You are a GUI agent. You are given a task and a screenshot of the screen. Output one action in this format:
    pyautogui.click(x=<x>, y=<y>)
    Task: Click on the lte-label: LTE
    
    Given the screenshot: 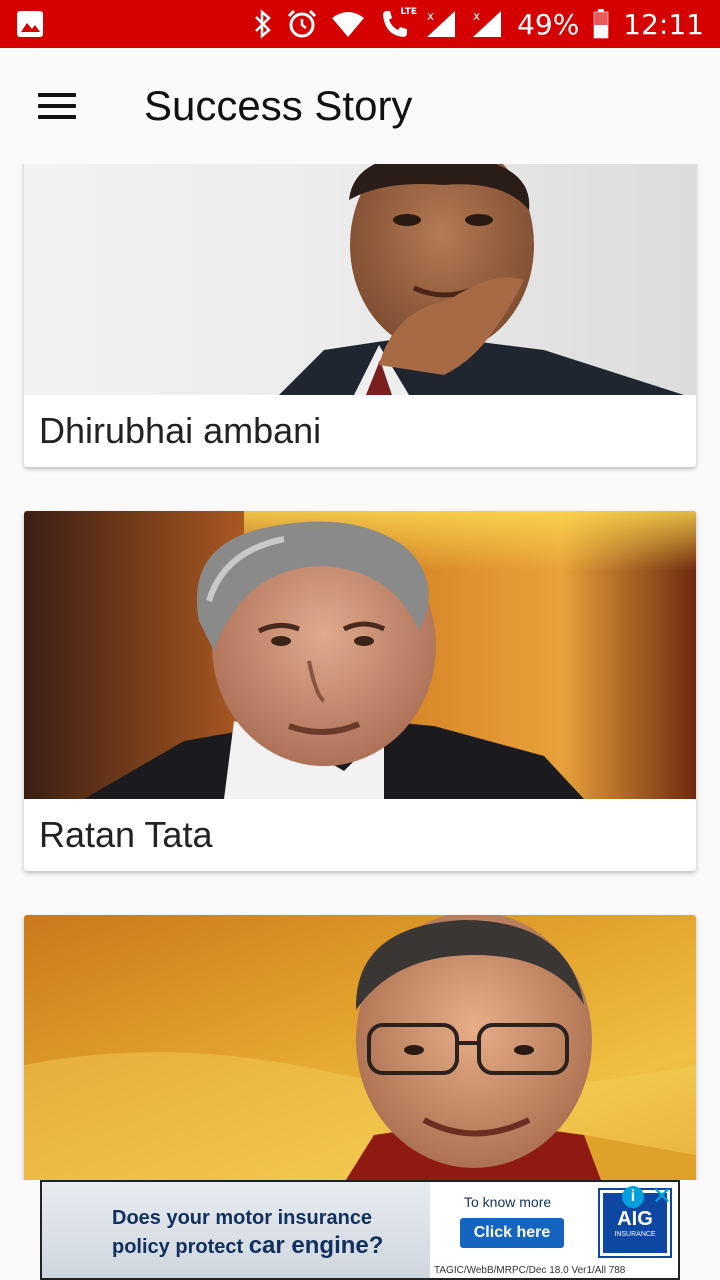 What is the action you would take?
    pyautogui.click(x=409, y=12)
    